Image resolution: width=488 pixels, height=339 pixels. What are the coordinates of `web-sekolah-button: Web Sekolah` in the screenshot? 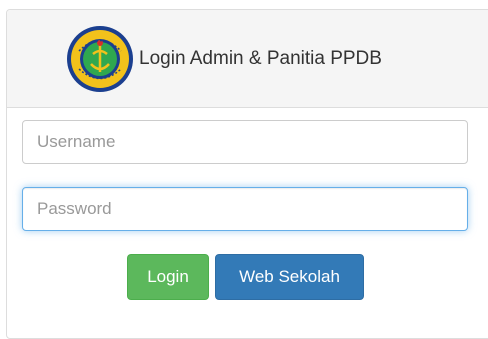 It's located at (289, 277).